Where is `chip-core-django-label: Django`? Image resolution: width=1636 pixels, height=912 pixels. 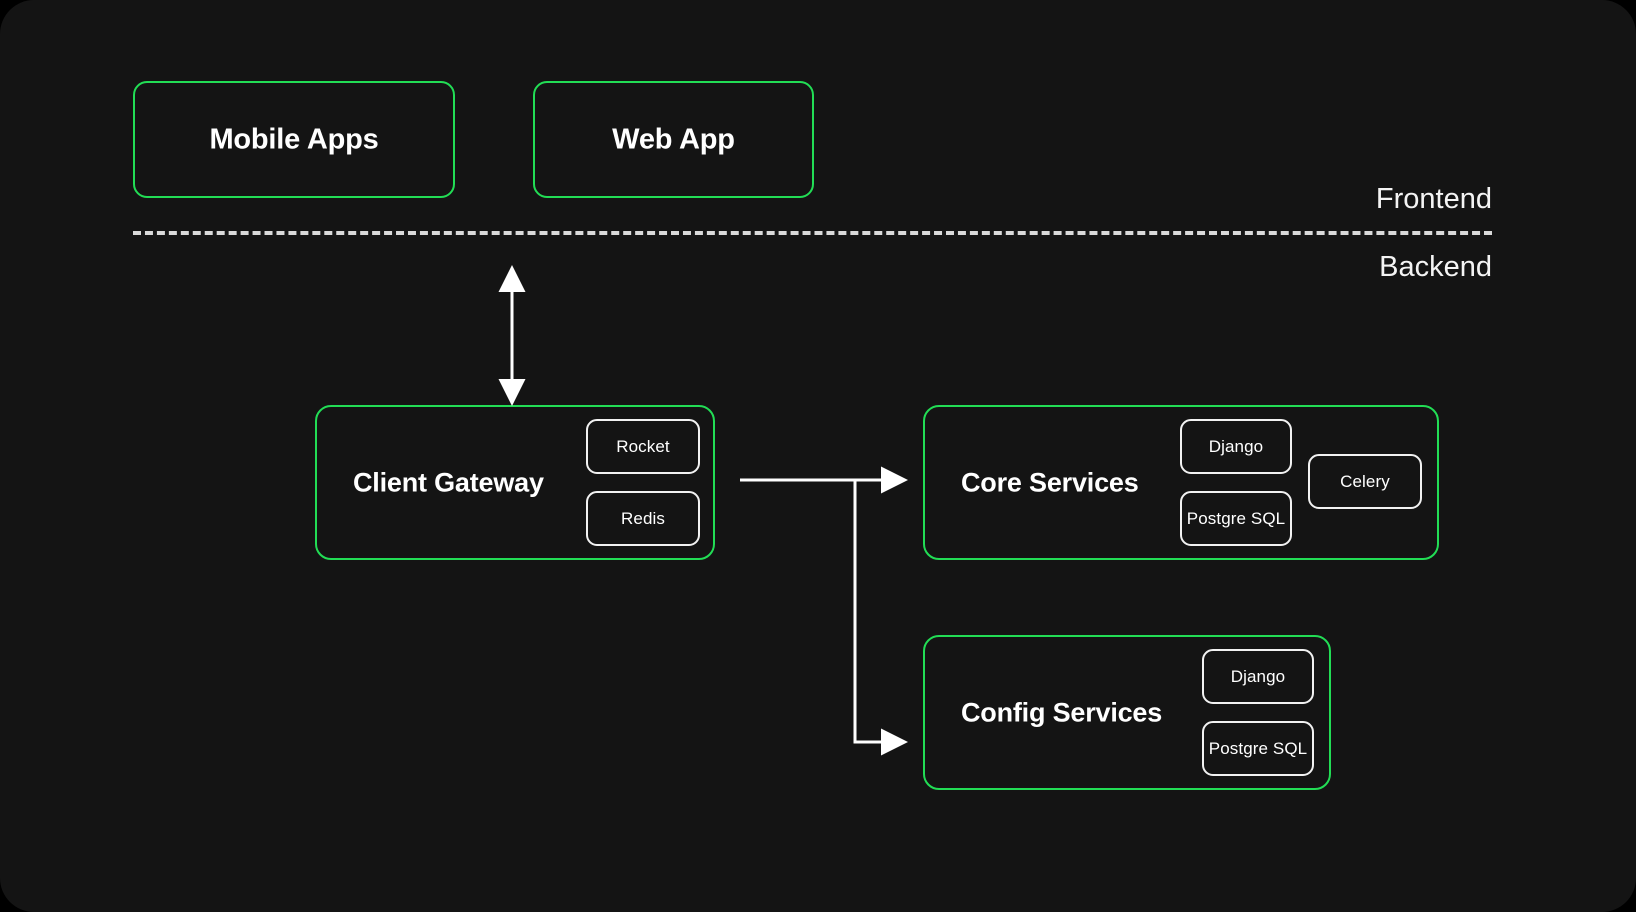
chip-core-django-label: Django is located at coordinates (1236, 446).